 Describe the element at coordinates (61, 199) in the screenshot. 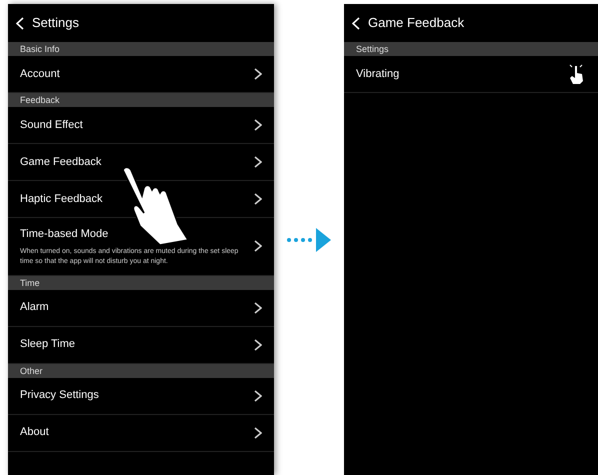

I see `row-label: Haptic Feedback` at that location.